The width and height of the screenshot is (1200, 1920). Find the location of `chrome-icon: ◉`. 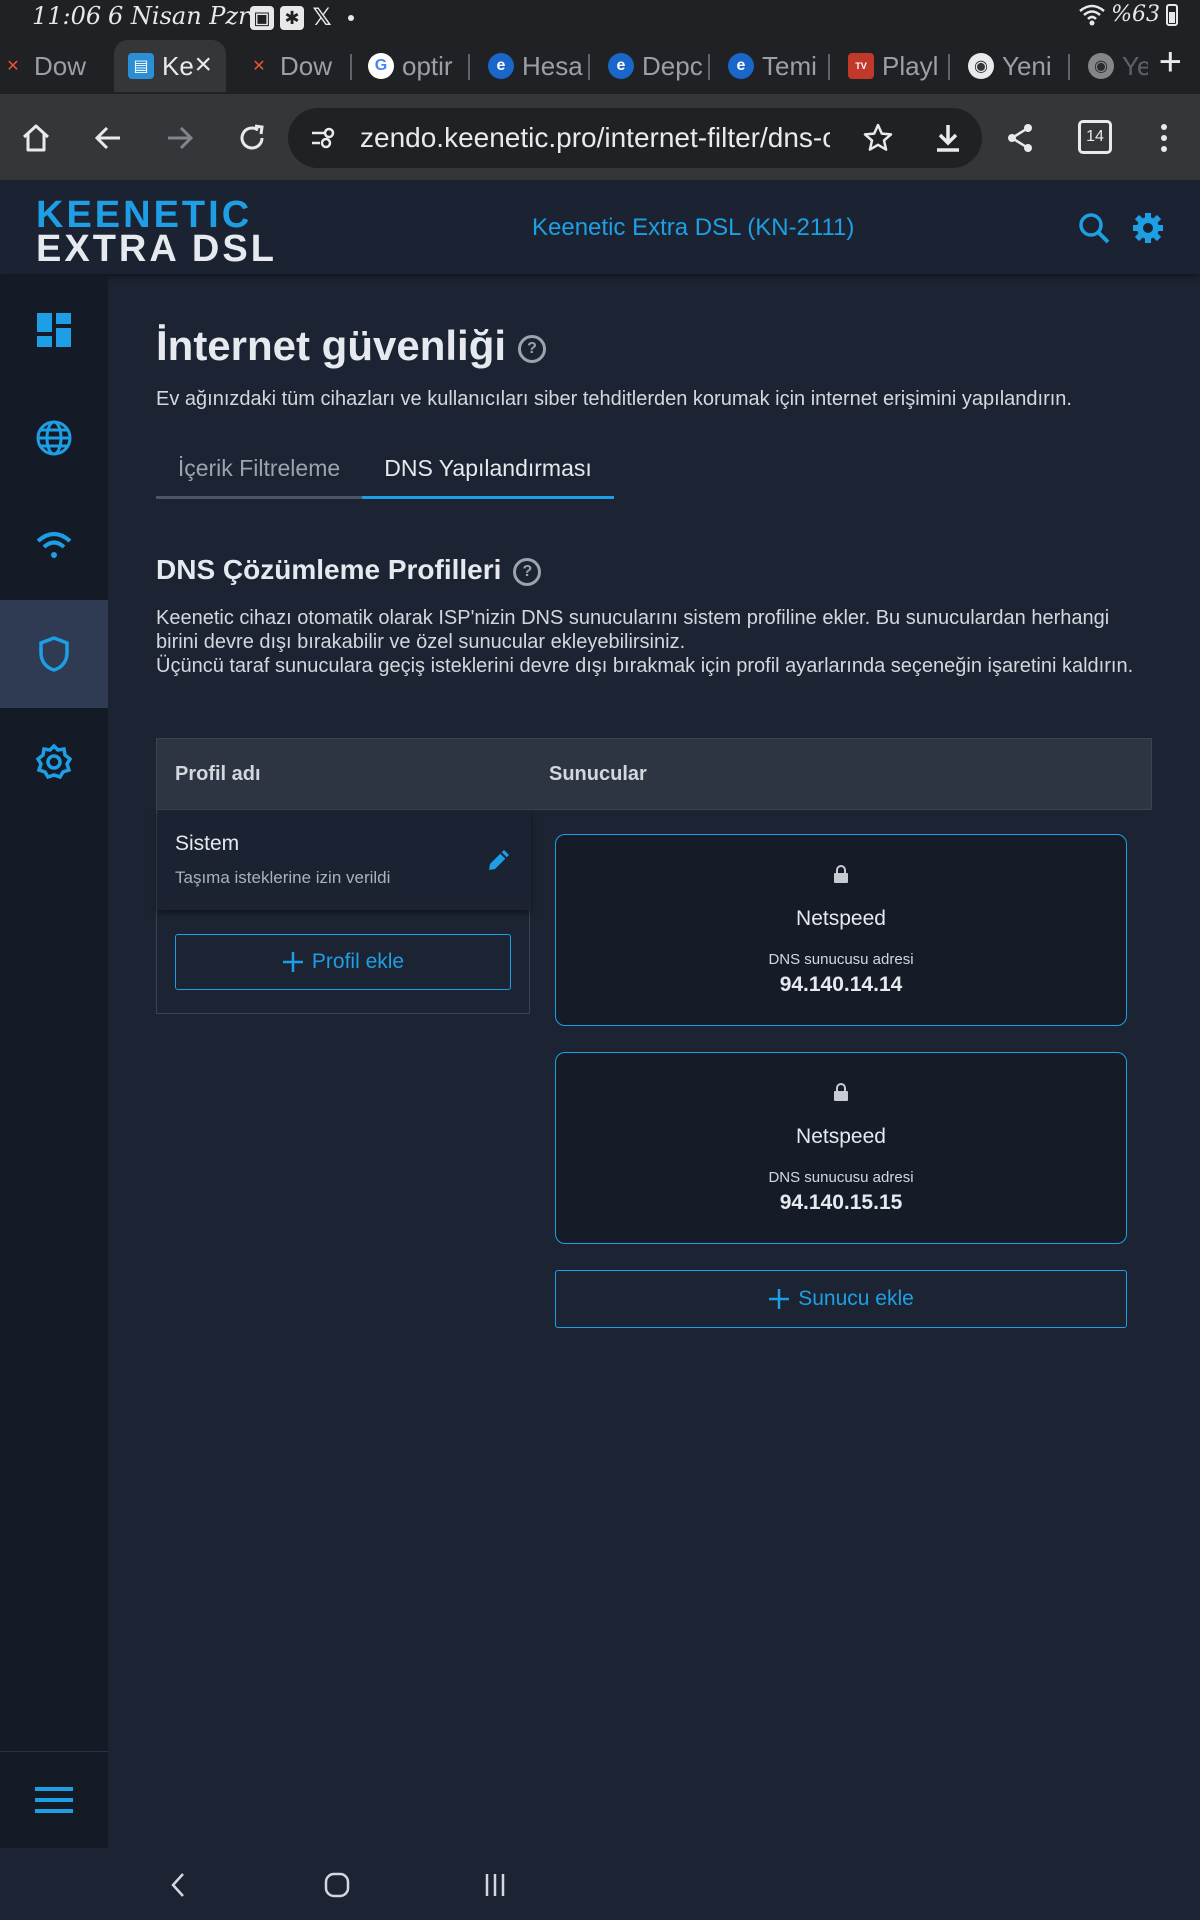

chrome-icon: ◉ is located at coordinates (1101, 66).